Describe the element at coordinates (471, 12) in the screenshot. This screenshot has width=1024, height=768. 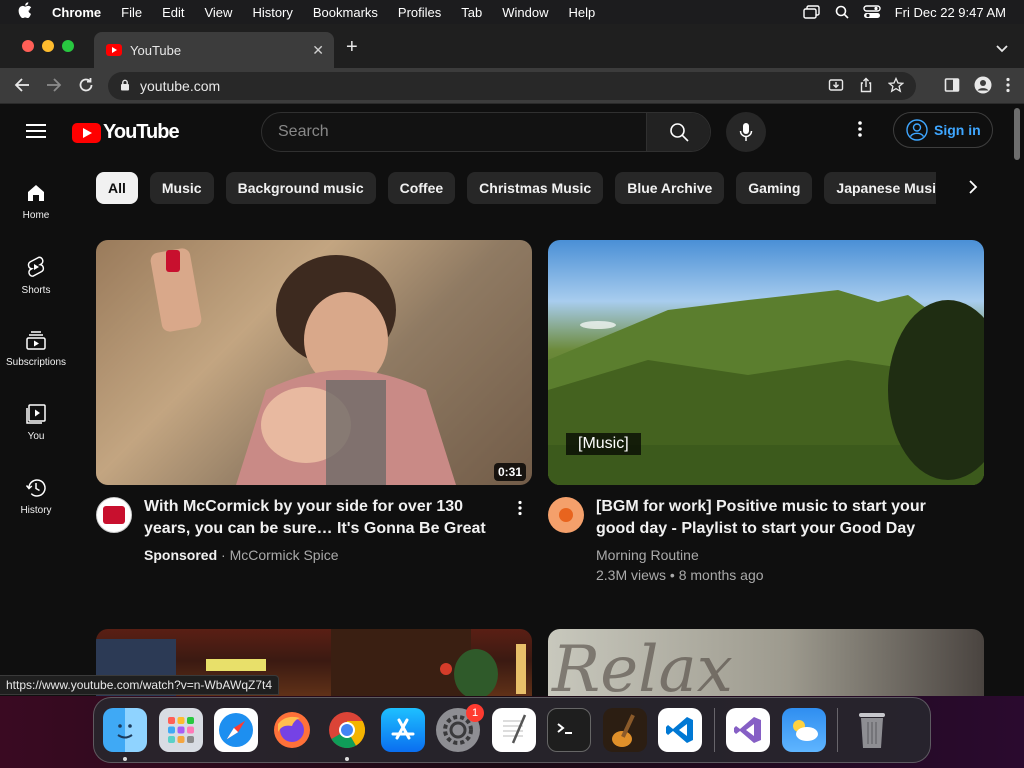
I see `menu-tab: Tab` at that location.